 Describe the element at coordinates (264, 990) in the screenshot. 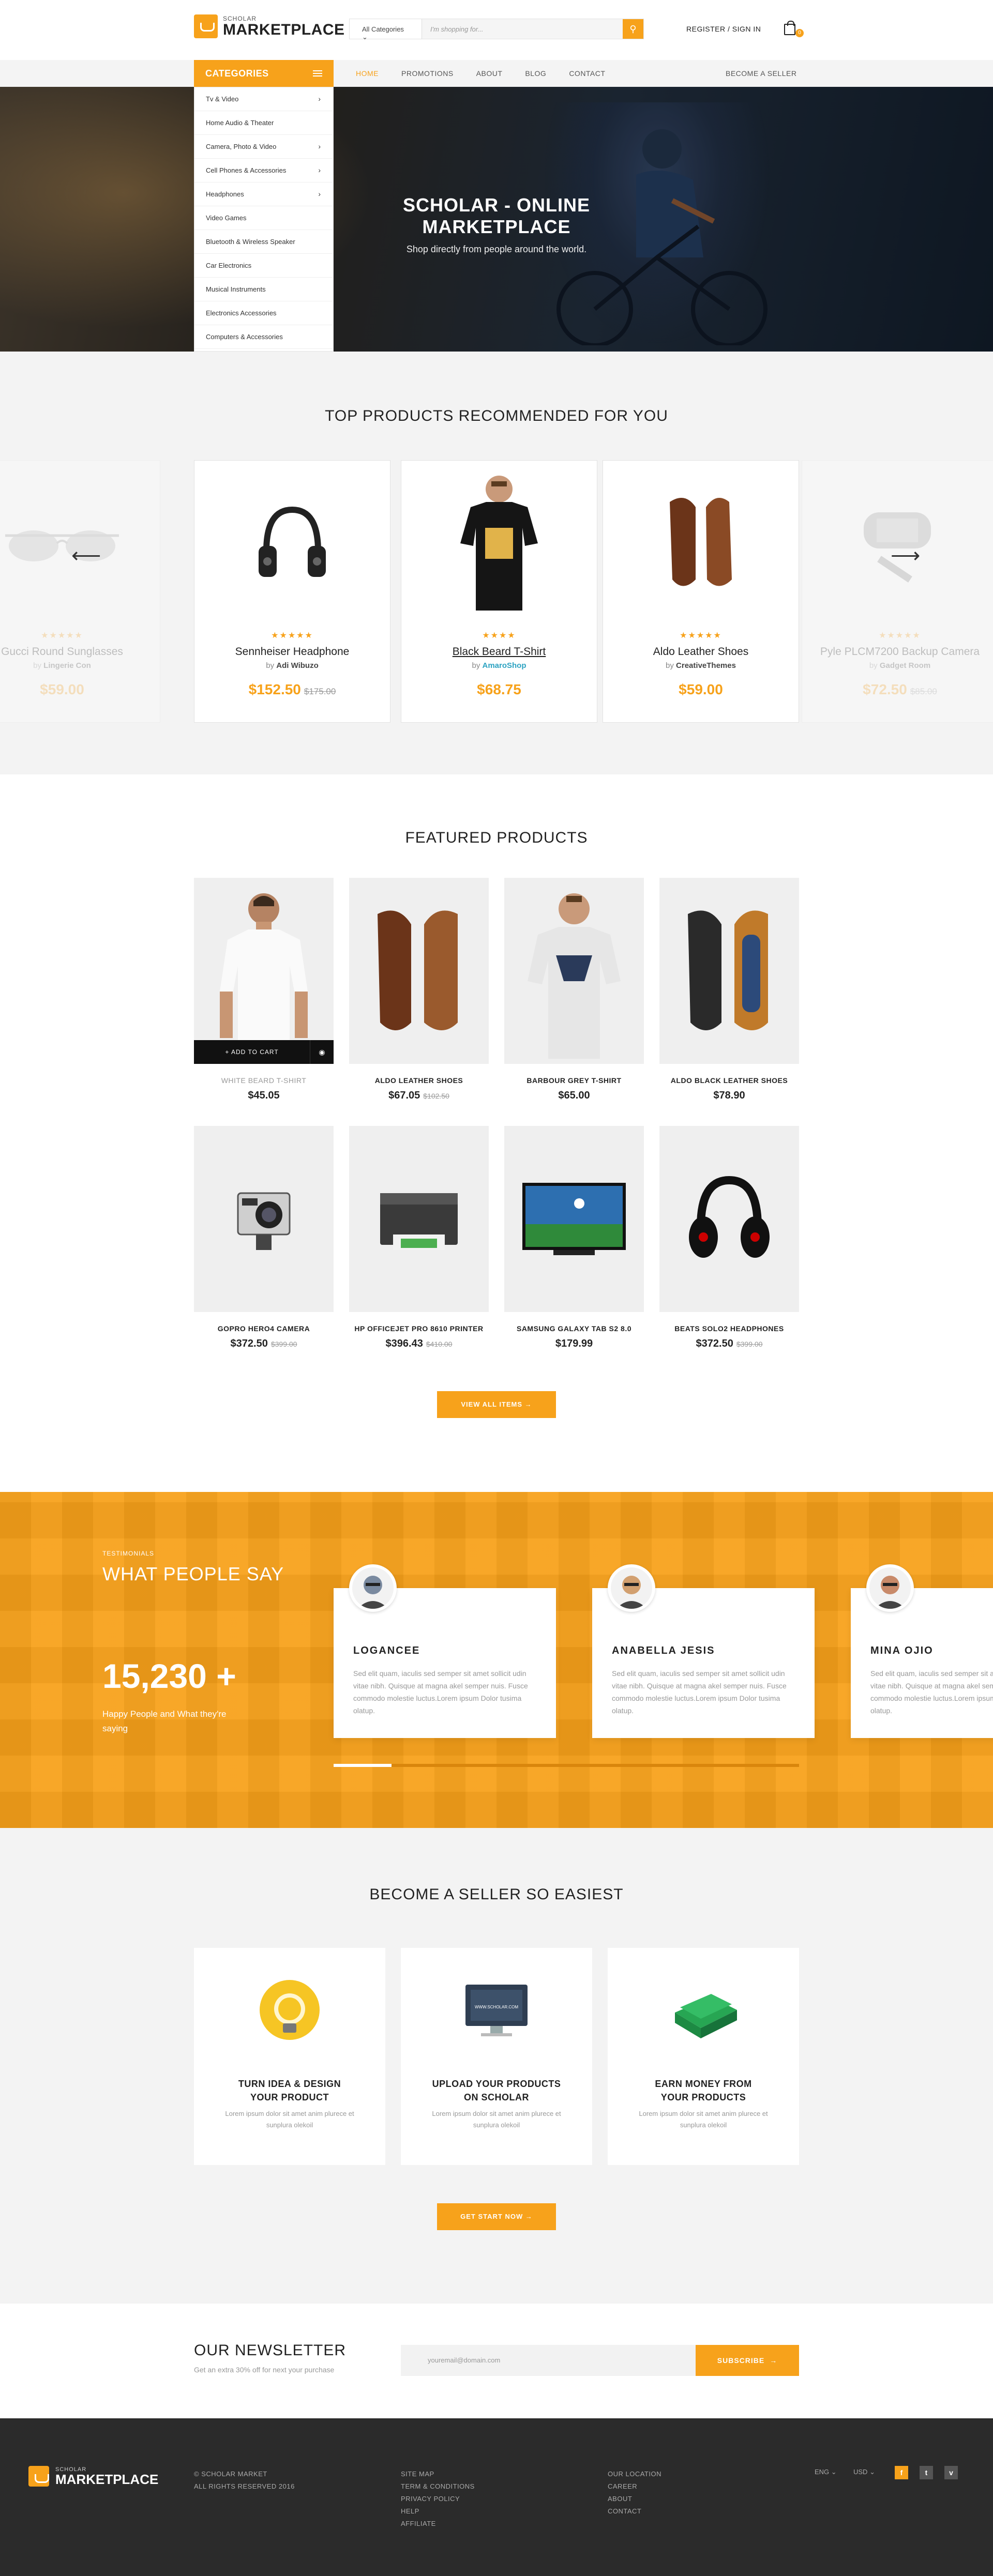

I see `featured-product-card: + ADD TO CART ◉ WHITE BEARD T-SHIRT $45.05` at that location.